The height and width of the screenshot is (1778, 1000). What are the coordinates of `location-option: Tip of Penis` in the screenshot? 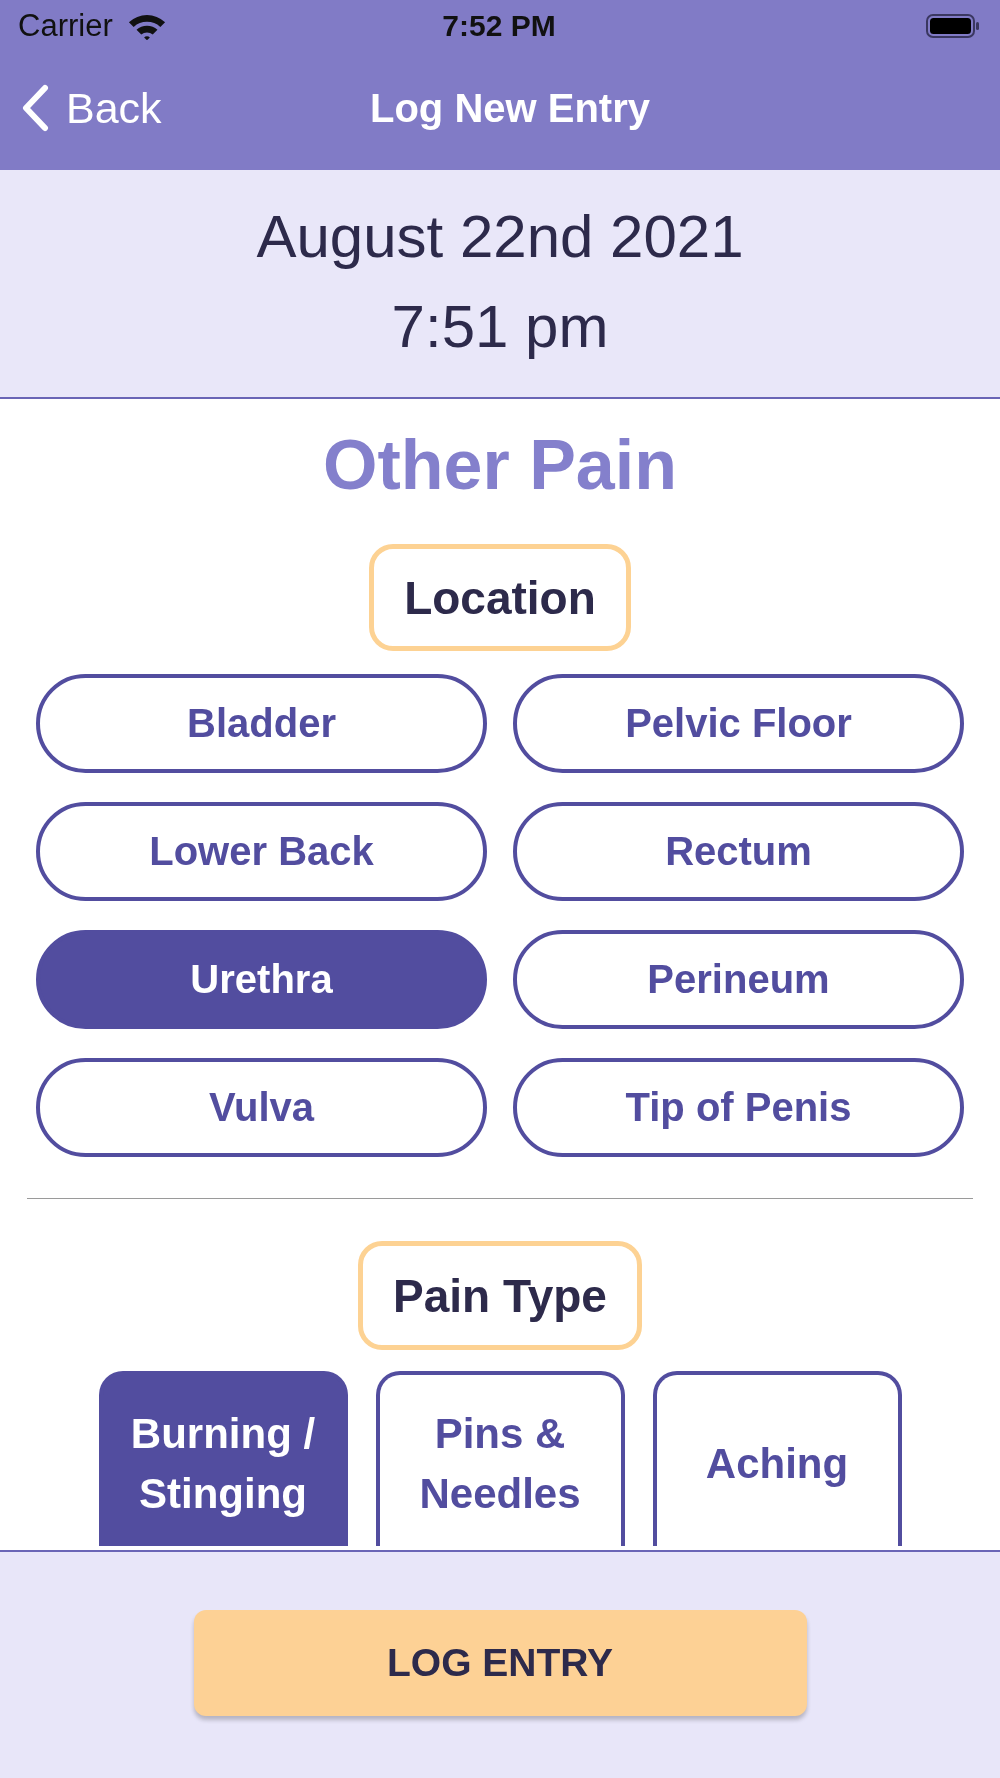 It's located at (738, 1107).